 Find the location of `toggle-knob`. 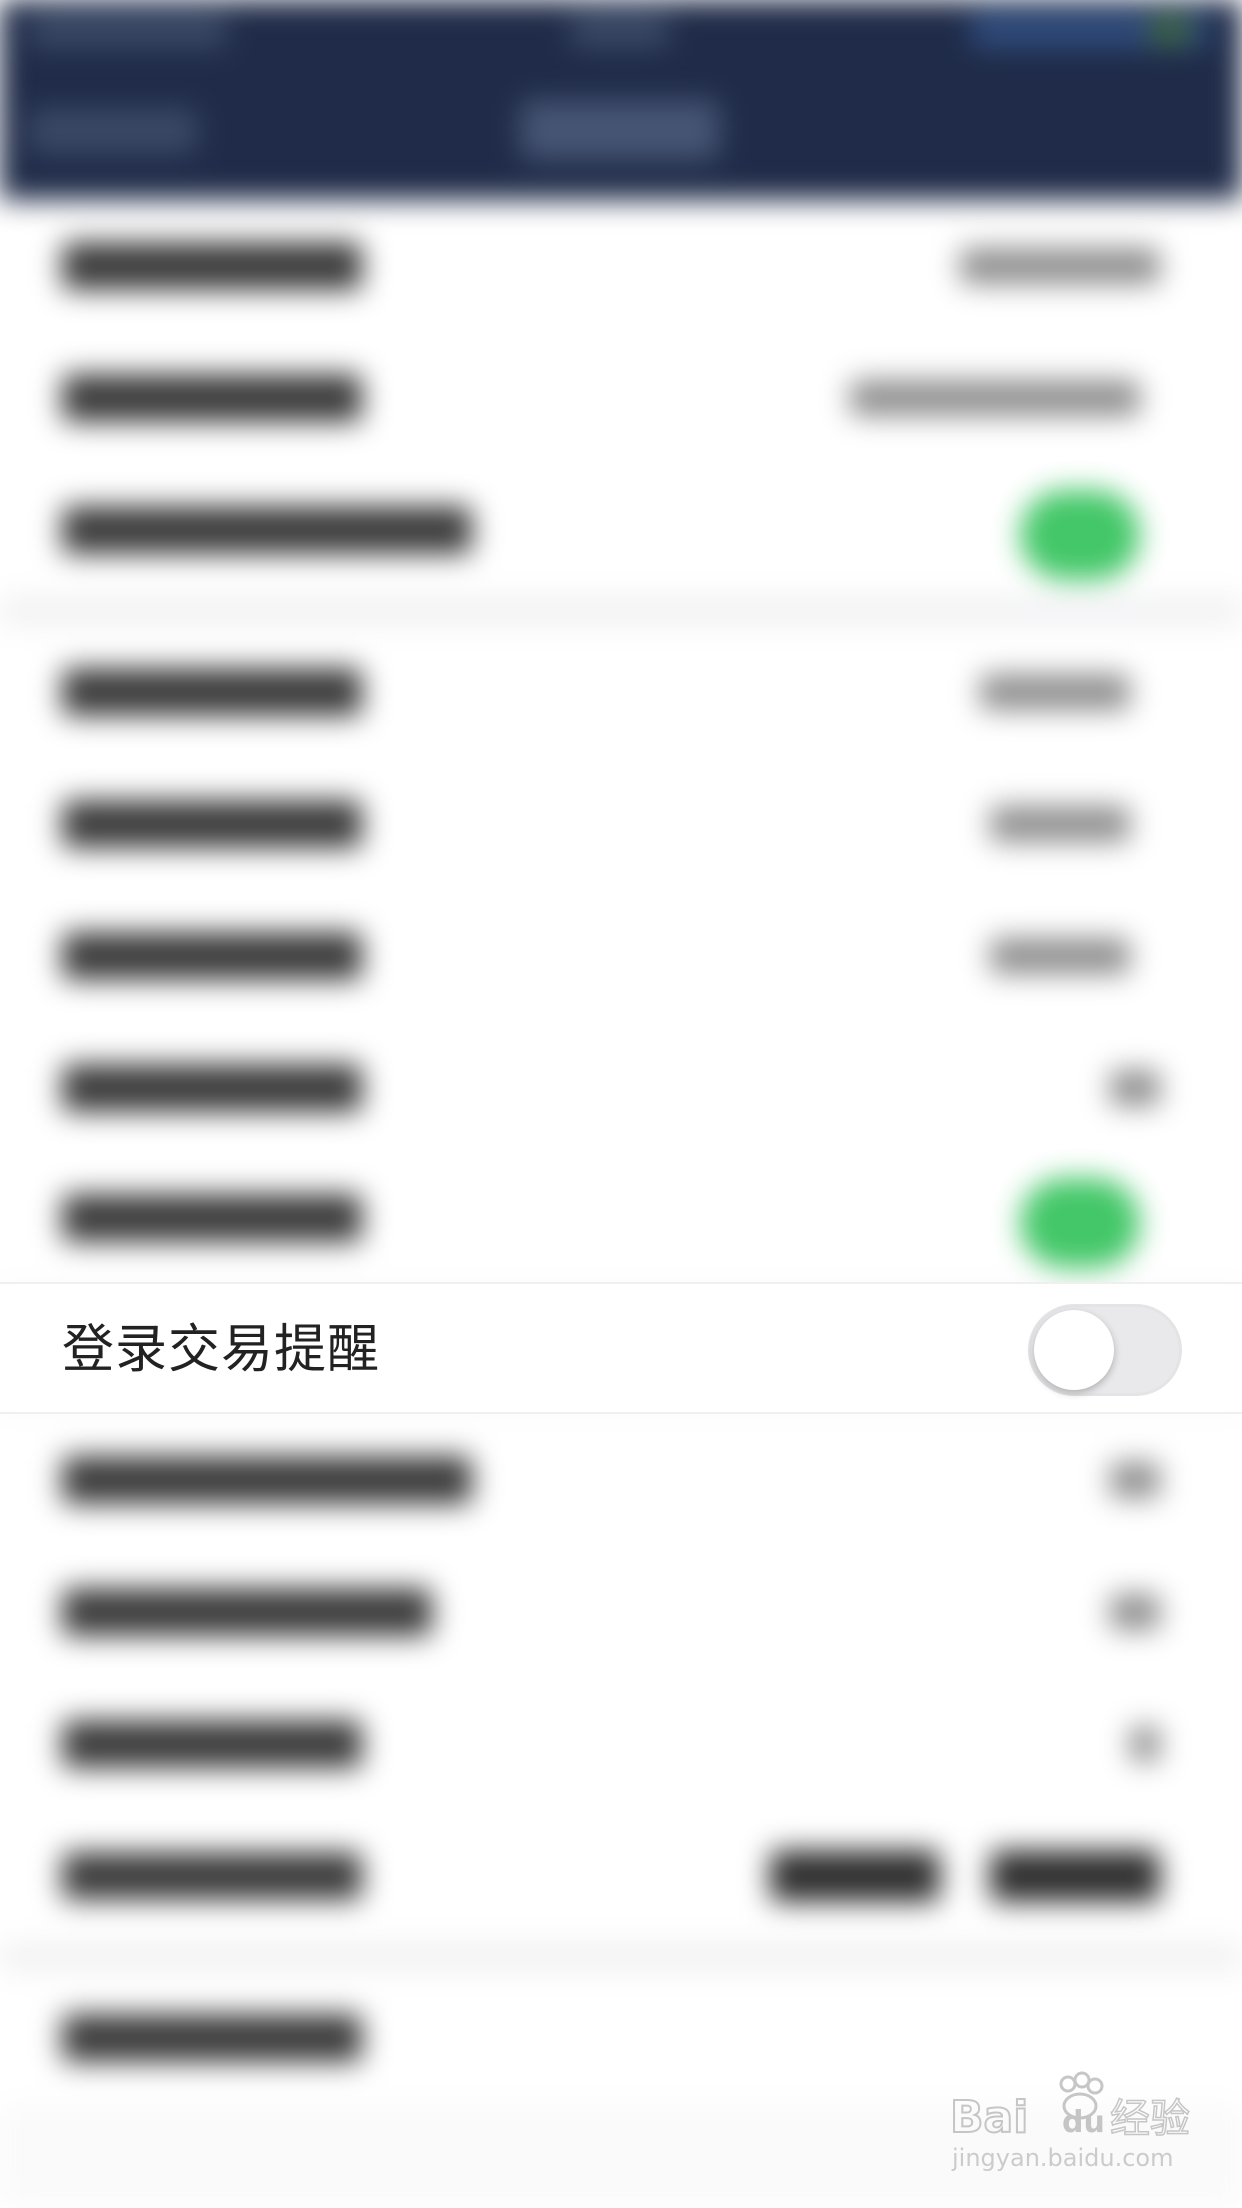

toggle-knob is located at coordinates (1074, 1350).